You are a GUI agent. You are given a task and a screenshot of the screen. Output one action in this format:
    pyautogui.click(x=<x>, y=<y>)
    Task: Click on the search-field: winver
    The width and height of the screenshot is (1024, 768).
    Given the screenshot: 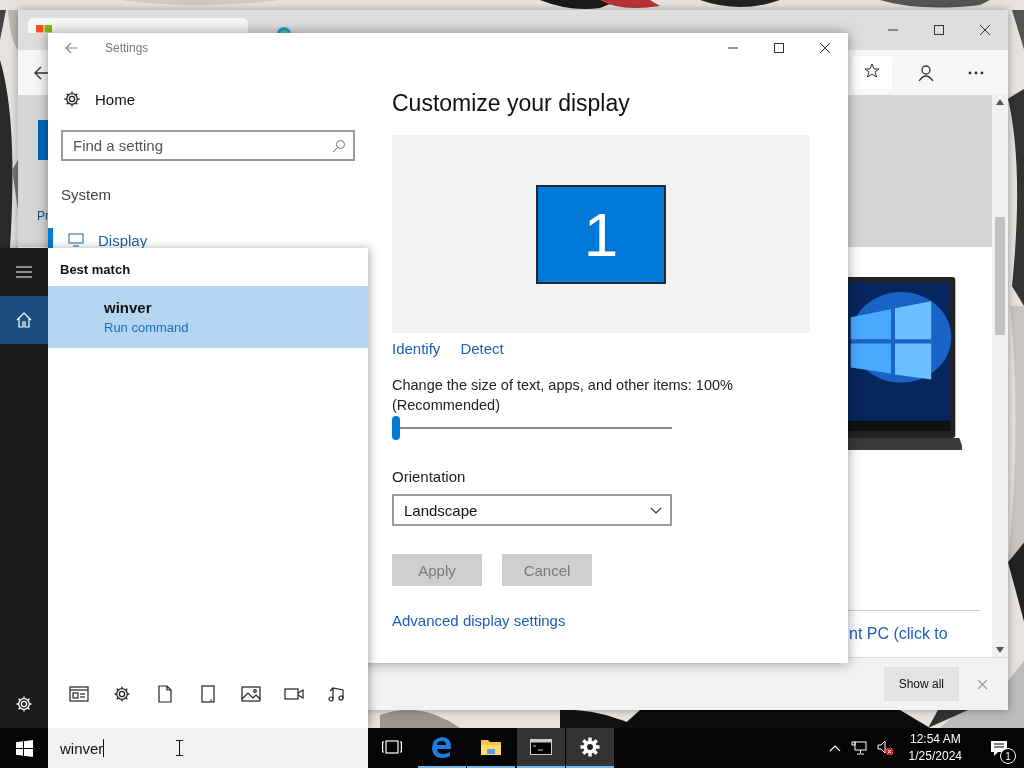 What is the action you would take?
    pyautogui.click(x=208, y=748)
    